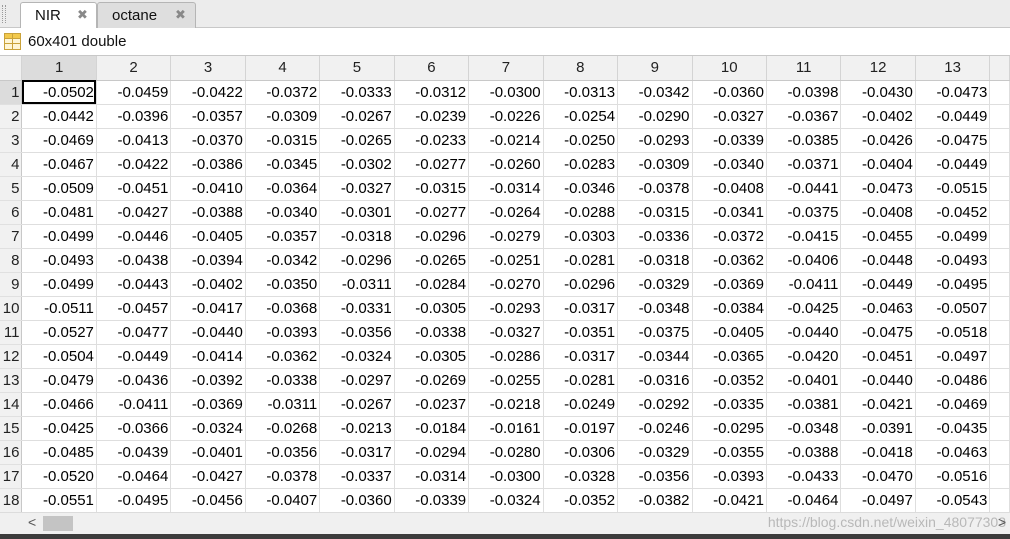 Image resolution: width=1010 pixels, height=539 pixels. Describe the element at coordinates (581, 188) in the screenshot. I see `table-cell: -0.0346` at that location.